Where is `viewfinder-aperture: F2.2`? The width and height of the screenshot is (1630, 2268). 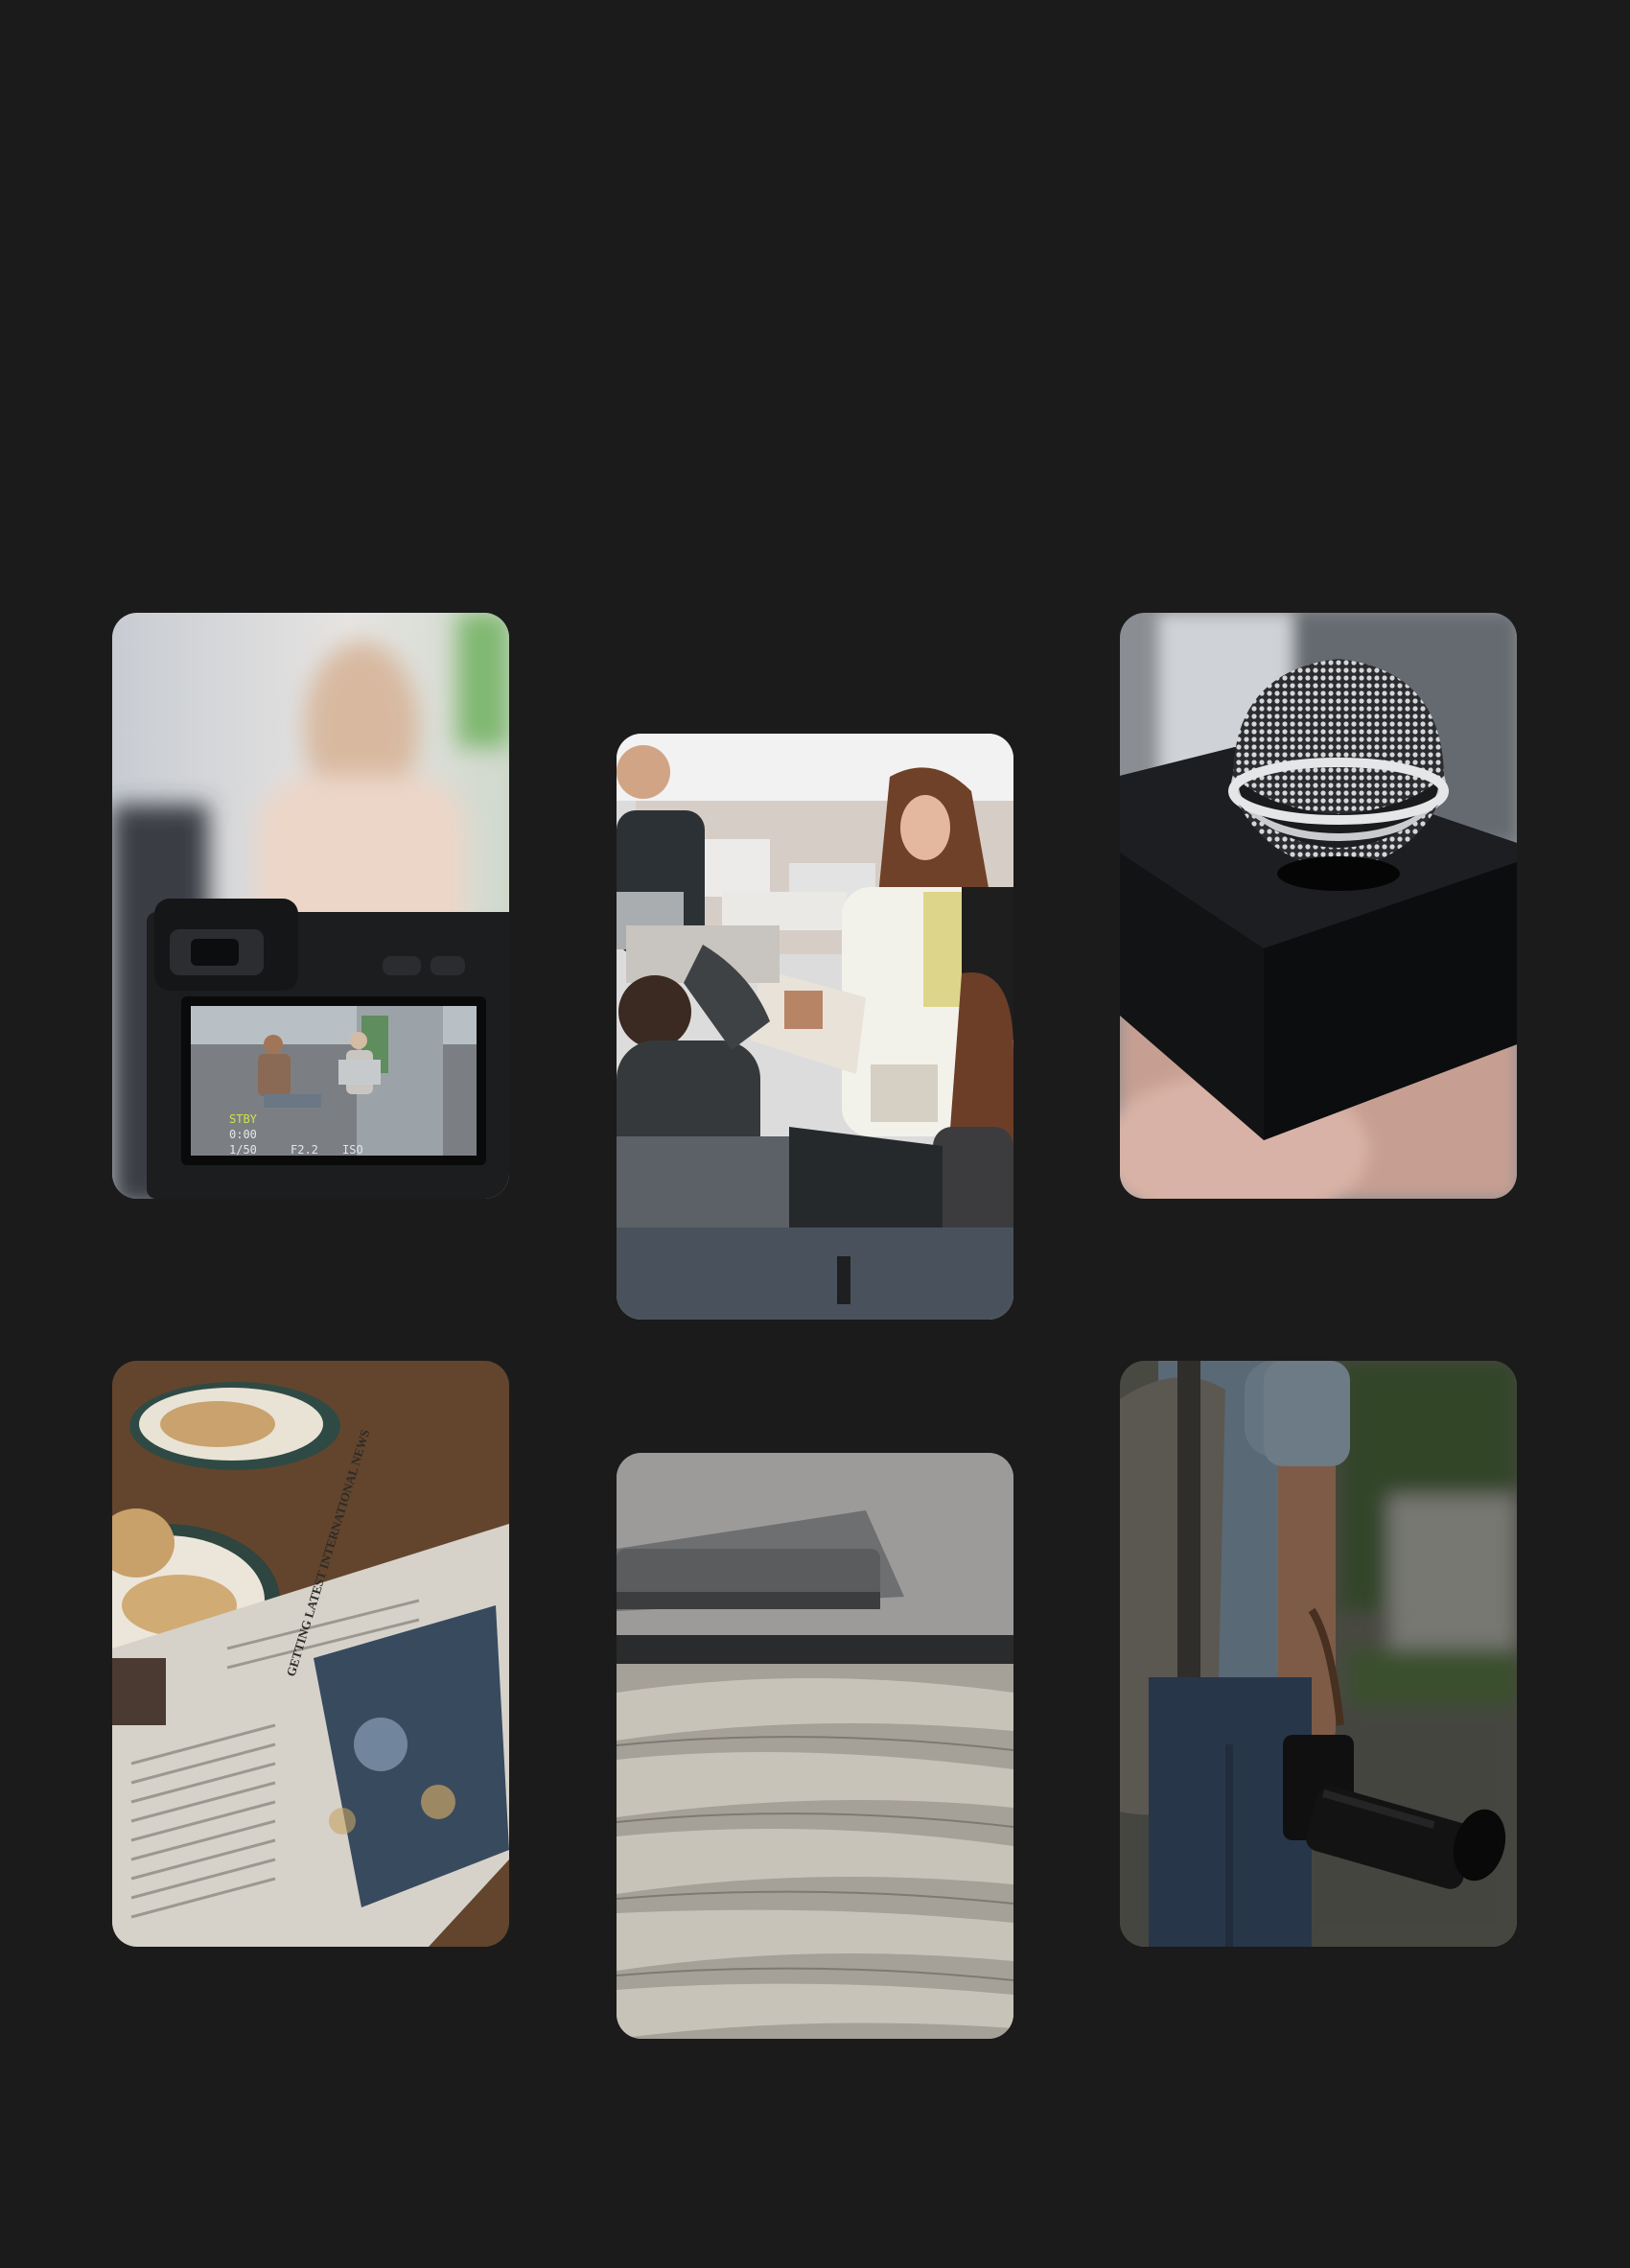
viewfinder-aperture: F2.2 is located at coordinates (304, 1150).